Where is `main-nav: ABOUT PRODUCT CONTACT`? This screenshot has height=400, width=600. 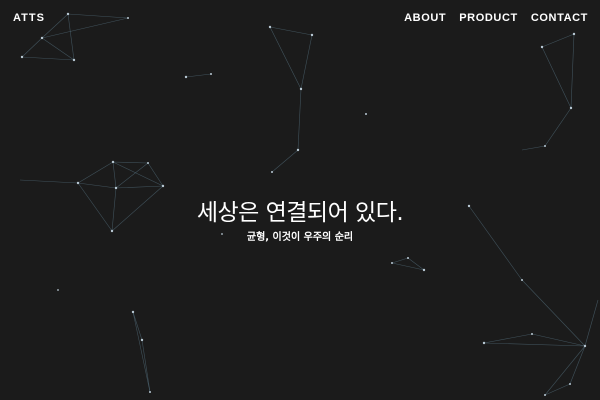
main-nav: ABOUT PRODUCT CONTACT is located at coordinates (496, 18).